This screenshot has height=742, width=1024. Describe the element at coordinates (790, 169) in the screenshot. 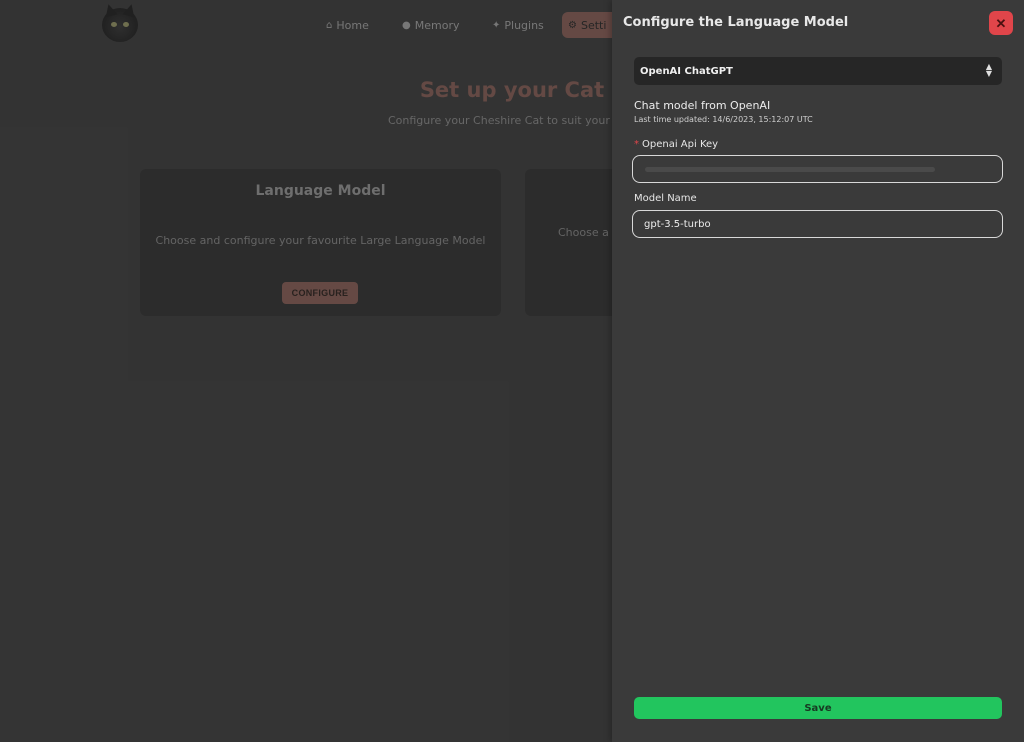

I see `api-key-masked-value` at that location.